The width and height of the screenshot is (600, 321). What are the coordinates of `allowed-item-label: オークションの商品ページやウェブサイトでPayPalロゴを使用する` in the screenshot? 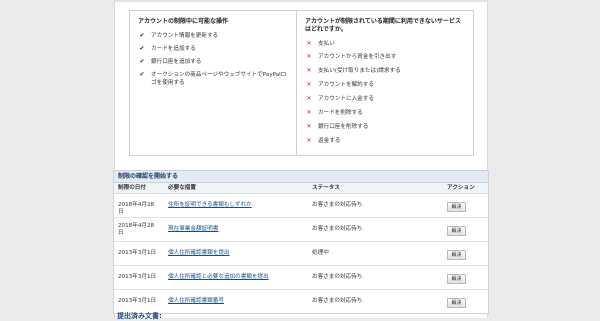 It's located at (219, 79).